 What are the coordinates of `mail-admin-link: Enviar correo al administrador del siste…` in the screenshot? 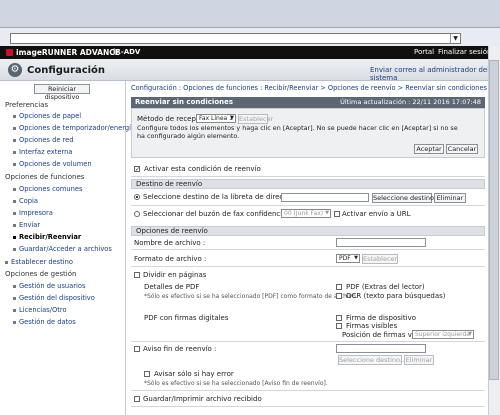 It's located at (435, 74).